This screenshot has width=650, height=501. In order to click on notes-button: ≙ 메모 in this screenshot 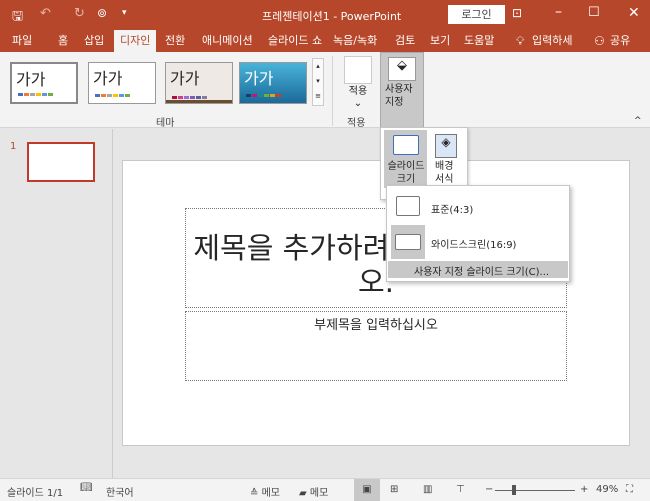, I will do `click(265, 491)`.